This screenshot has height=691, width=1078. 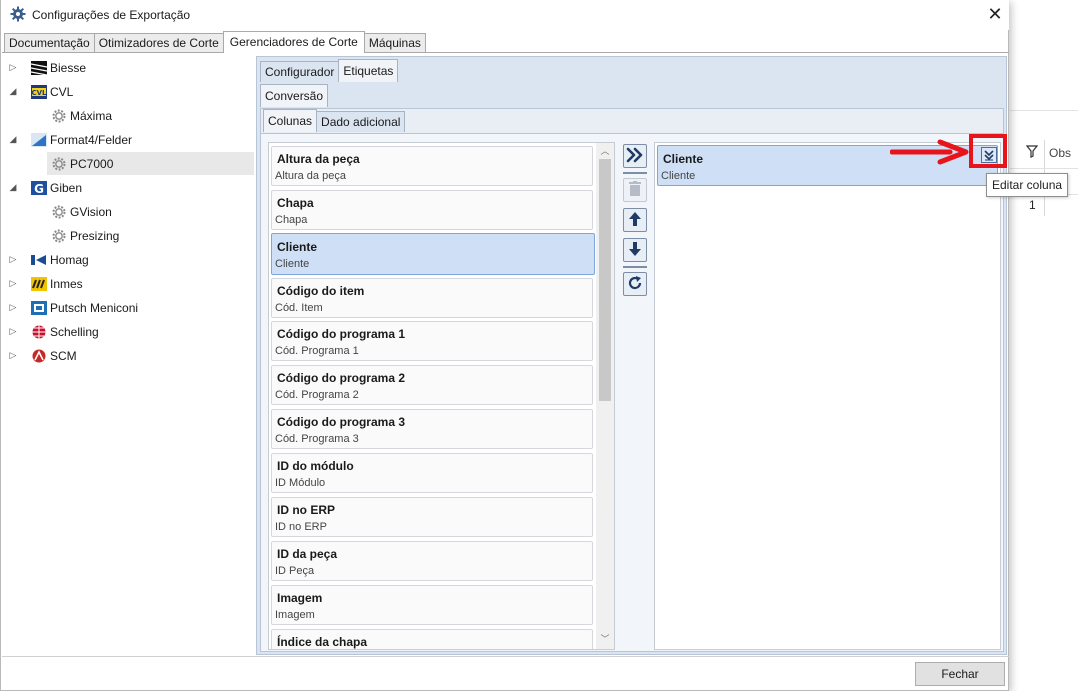 I want to click on arrow-up-icon, so click(x=635, y=220).